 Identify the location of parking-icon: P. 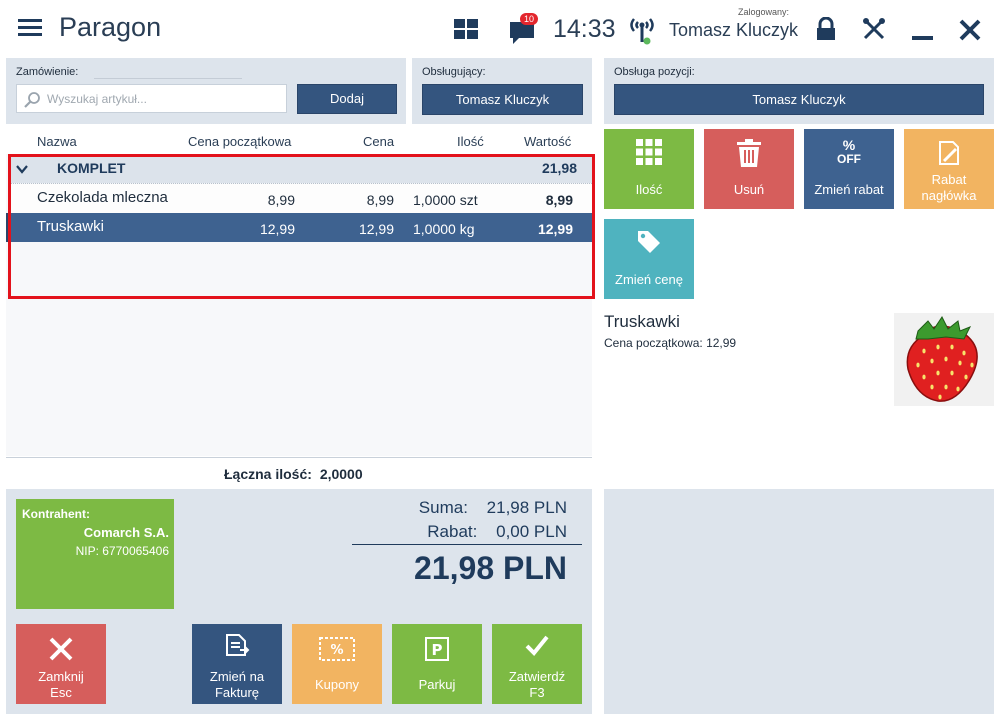
(437, 649).